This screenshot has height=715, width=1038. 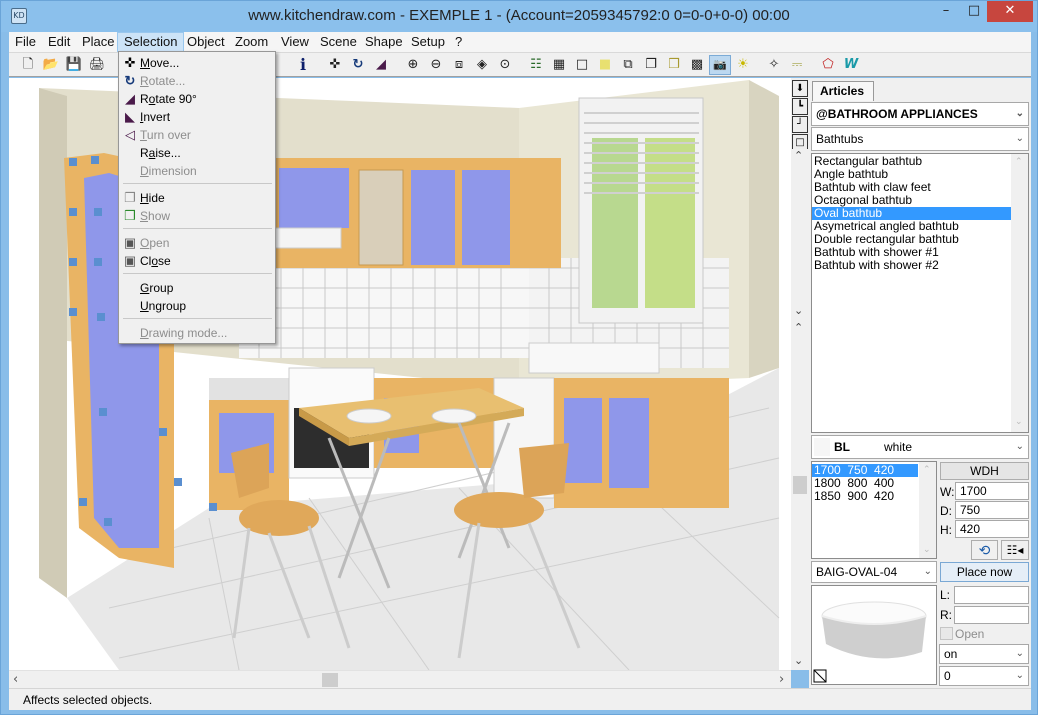 I want to click on right-field, so click(x=991, y=615).